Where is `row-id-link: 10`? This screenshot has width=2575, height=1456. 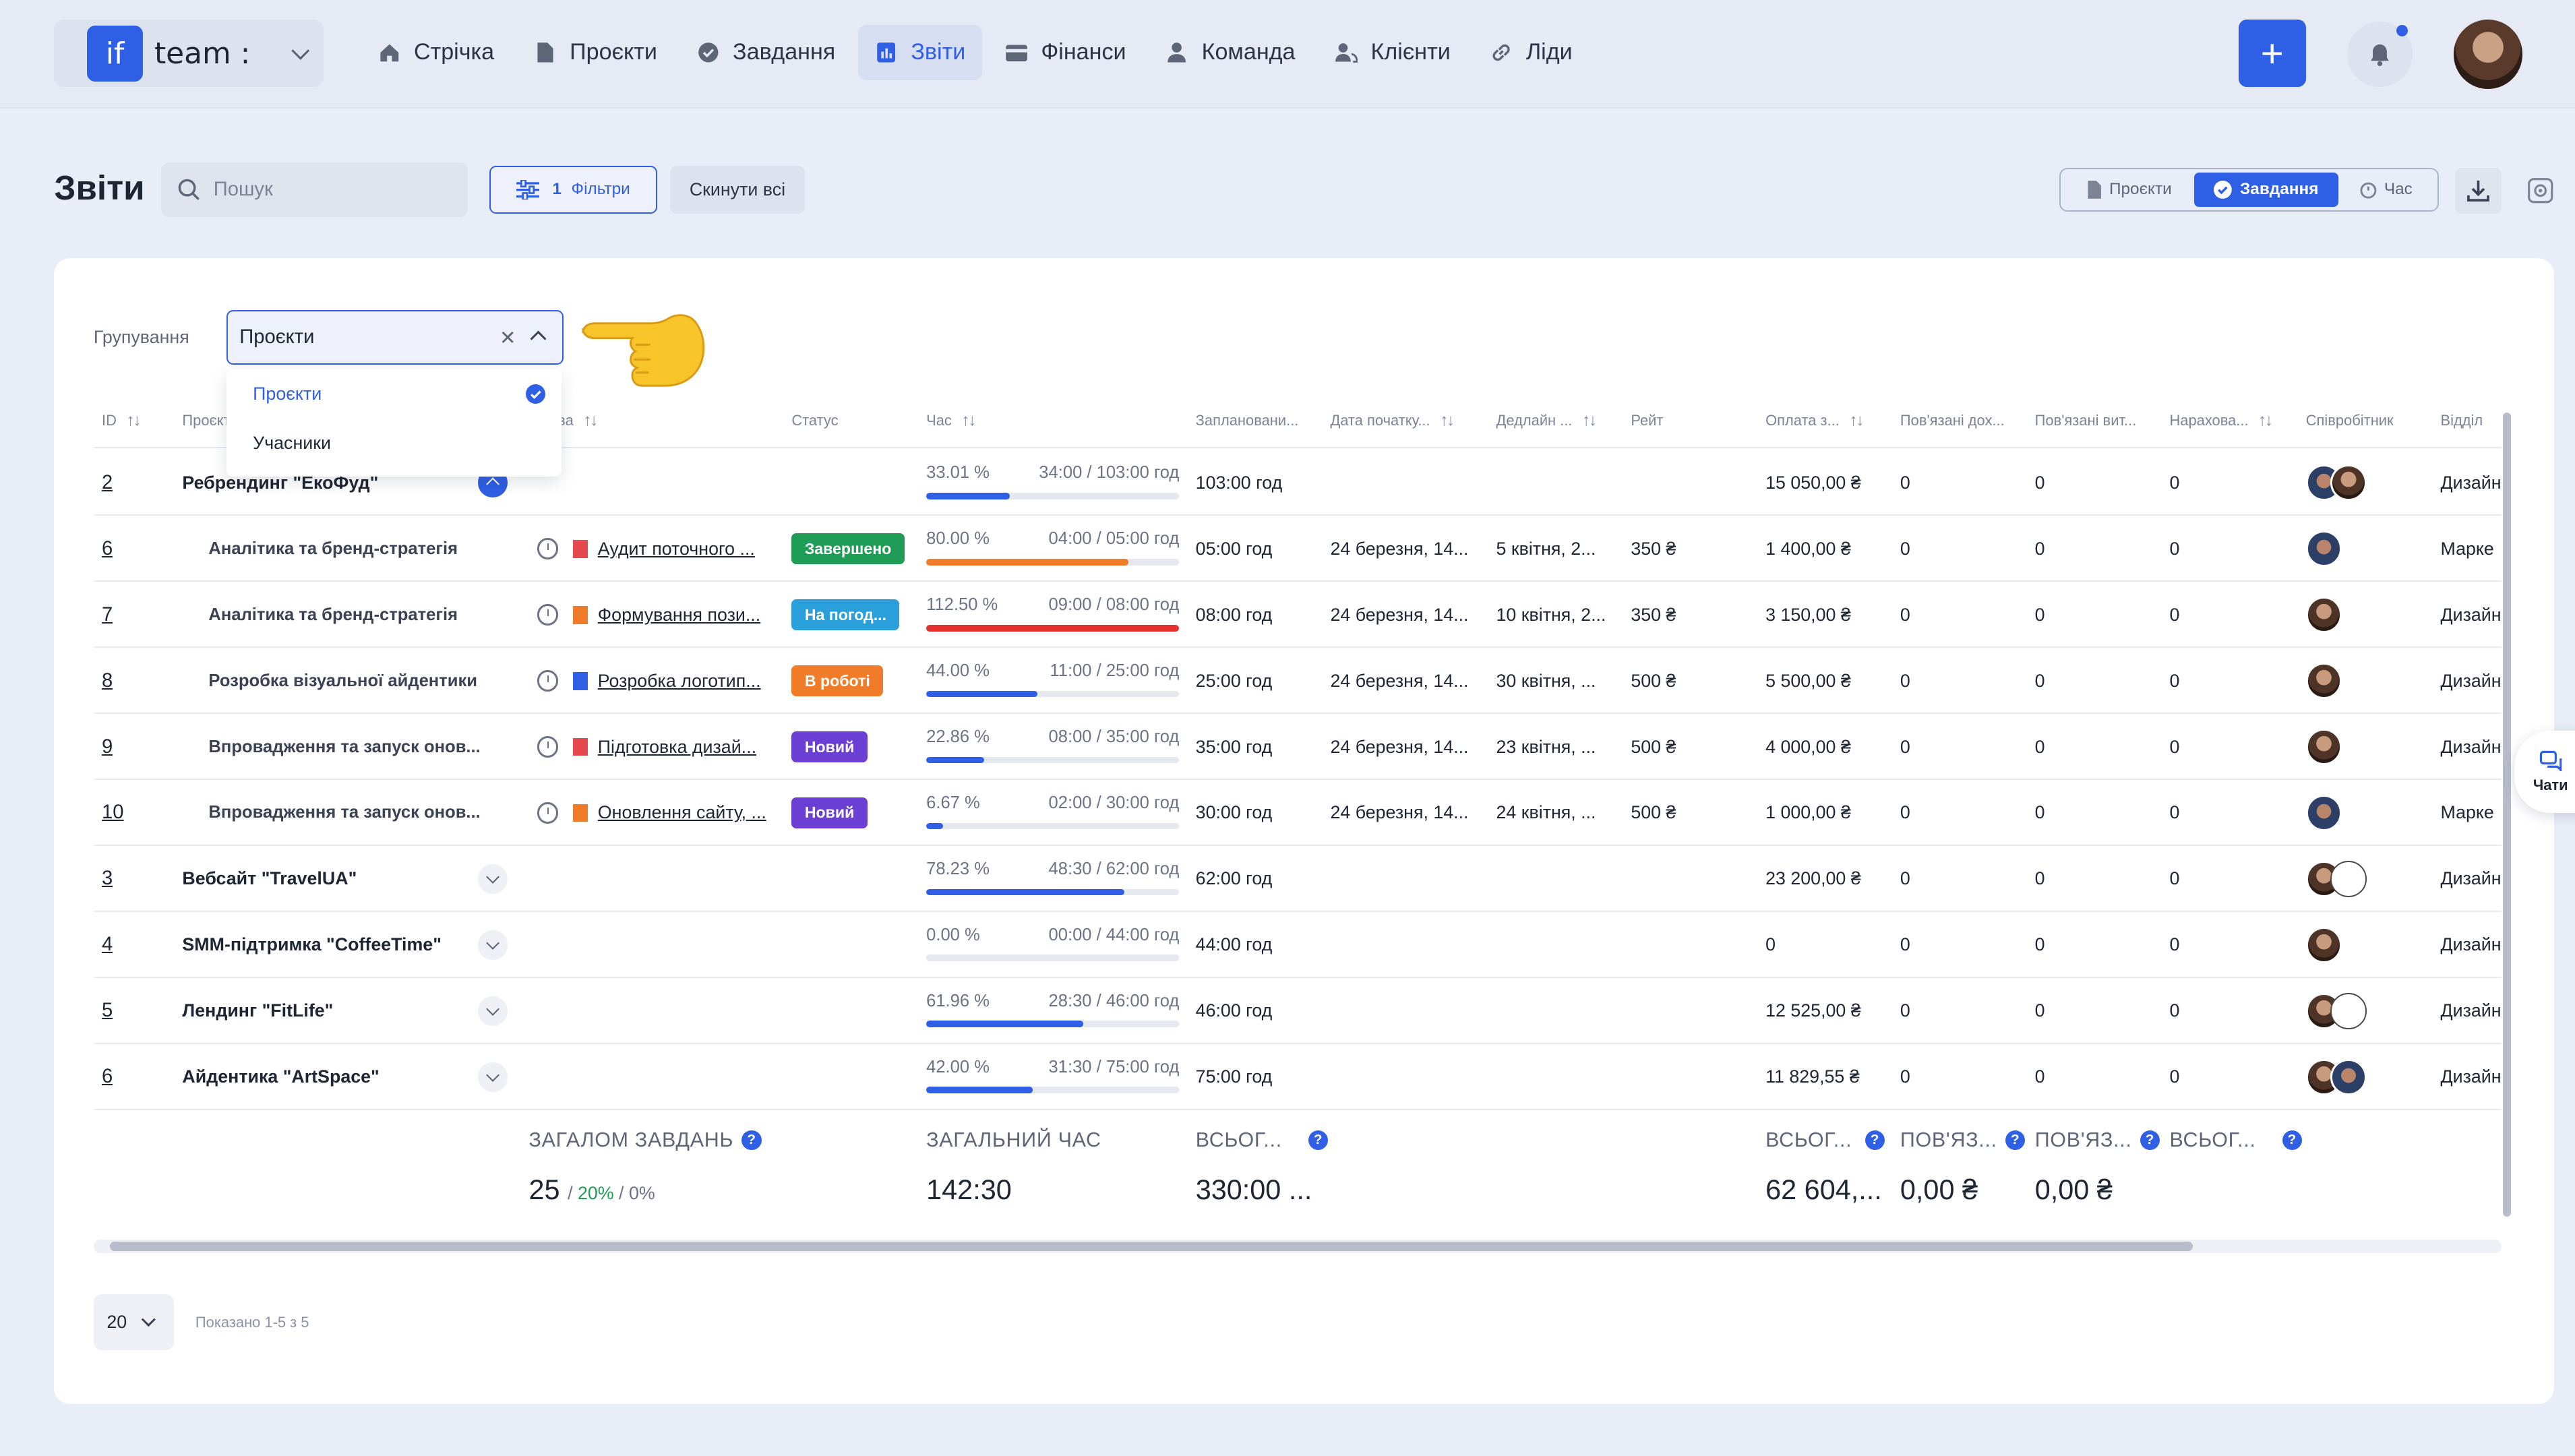
row-id-link: 10 is located at coordinates (113, 812).